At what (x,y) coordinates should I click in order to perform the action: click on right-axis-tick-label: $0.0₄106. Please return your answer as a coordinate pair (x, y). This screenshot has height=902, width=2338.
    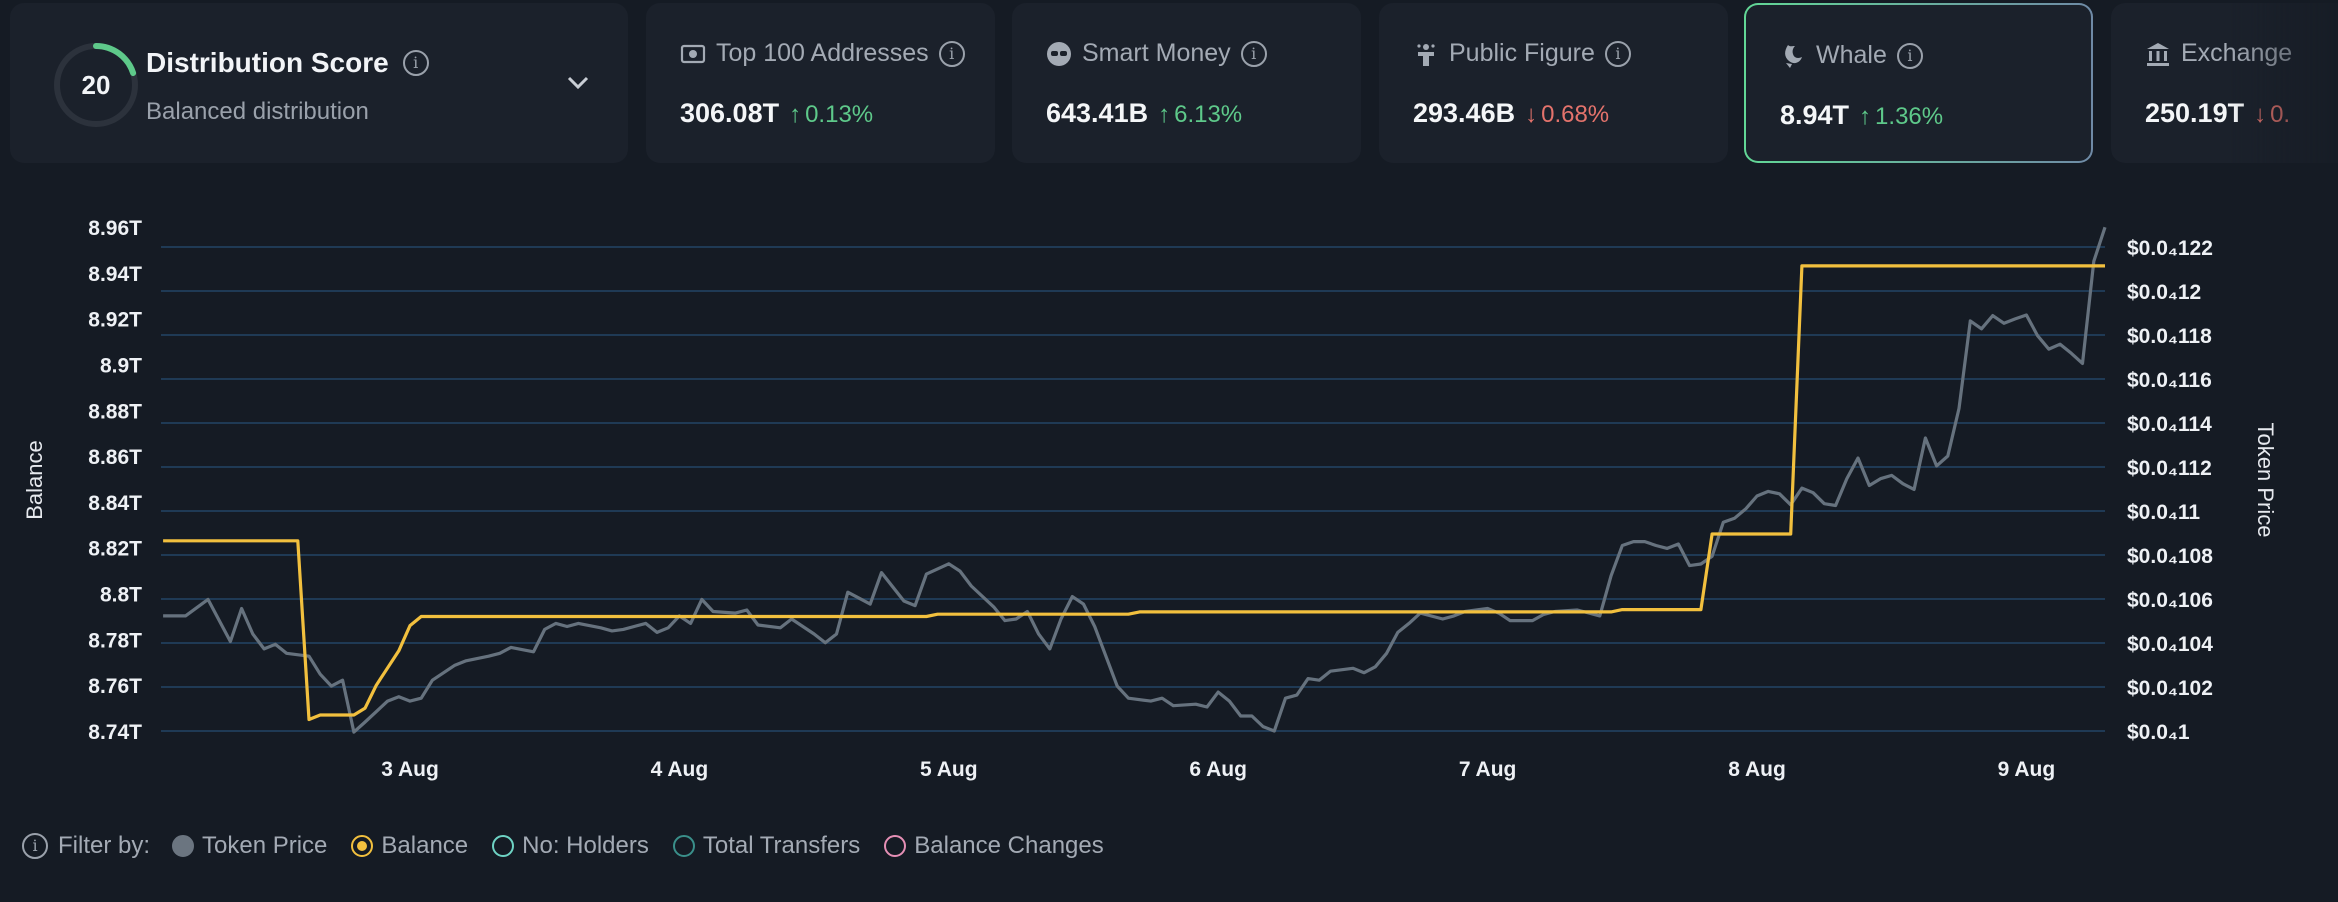
    Looking at the image, I should click on (2170, 600).